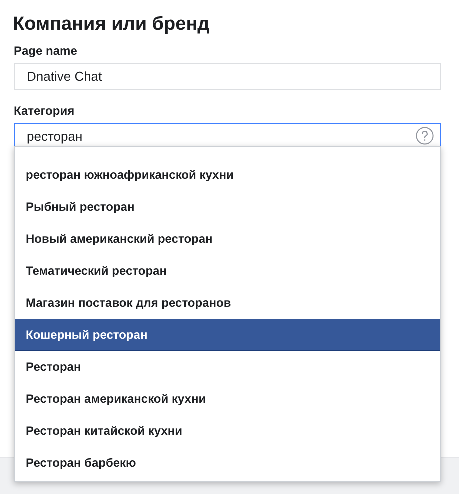  I want to click on suggestion-item: Ресторан американской кухни, so click(227, 399).